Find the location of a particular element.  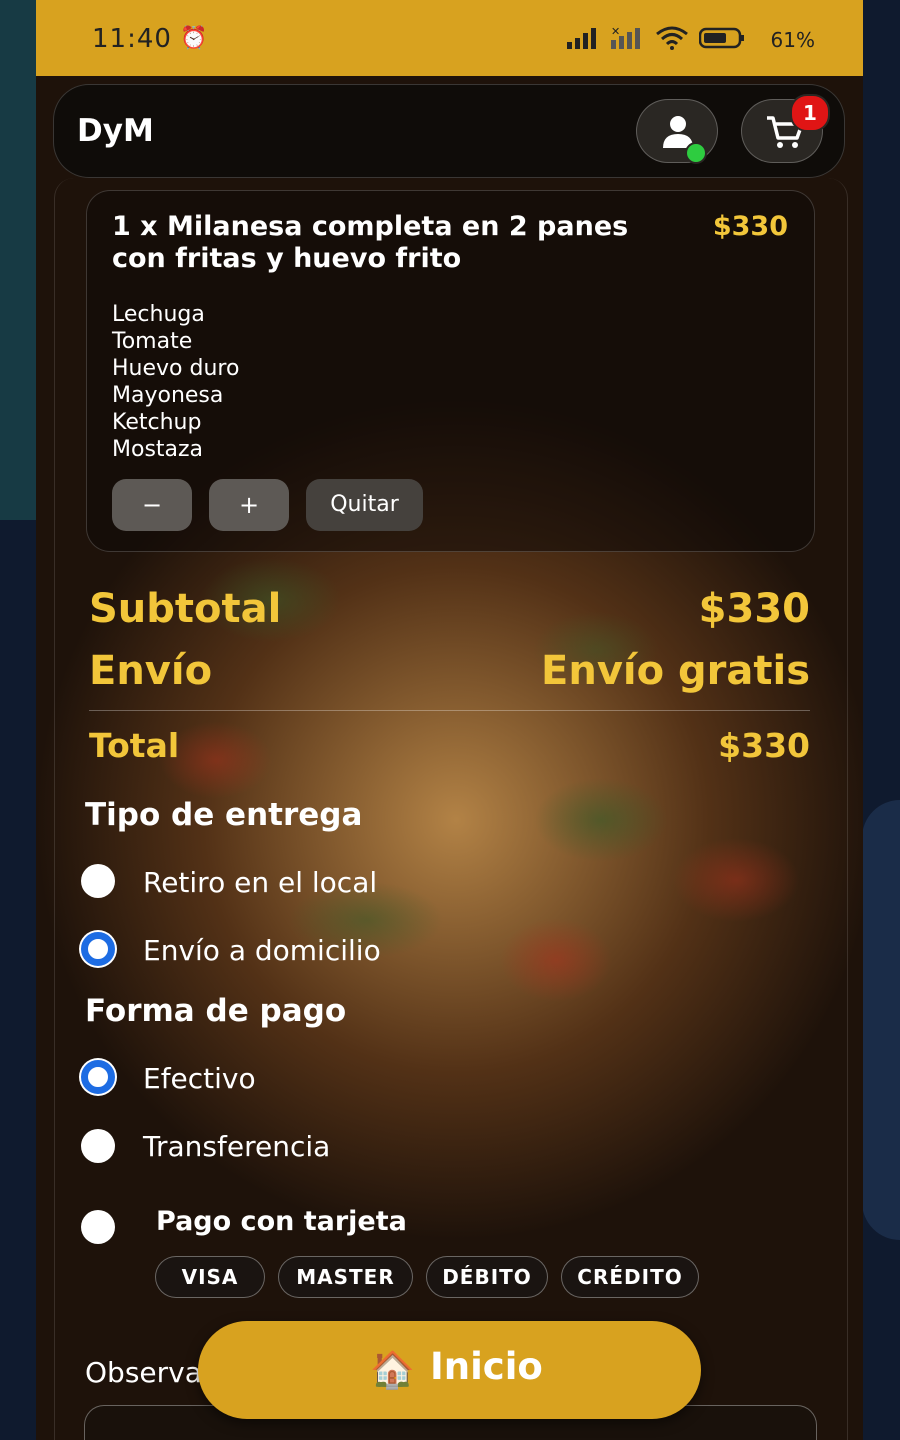

app-bar: DyM 1 is located at coordinates (449, 131).